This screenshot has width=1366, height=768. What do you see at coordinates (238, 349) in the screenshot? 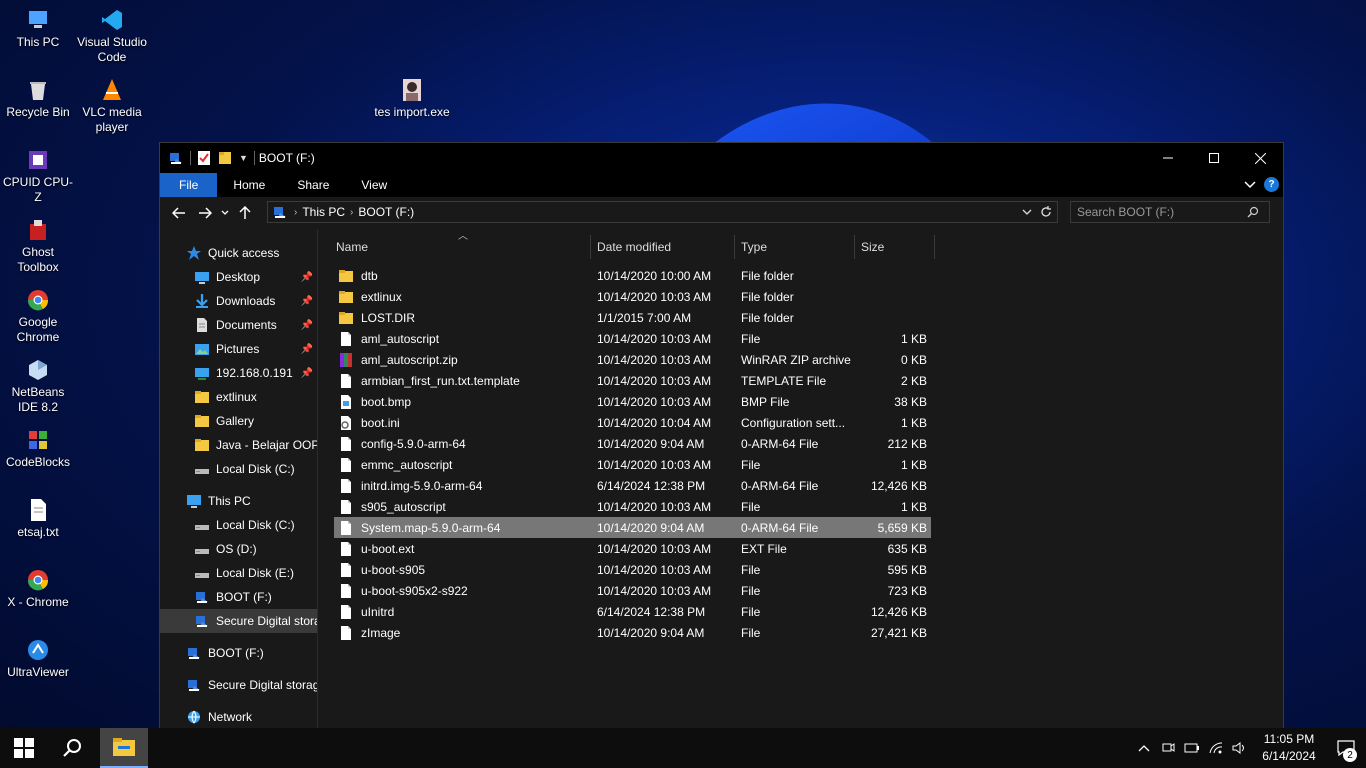
I see `nav-item-quick-3: Pictures 📌` at bounding box center [238, 349].